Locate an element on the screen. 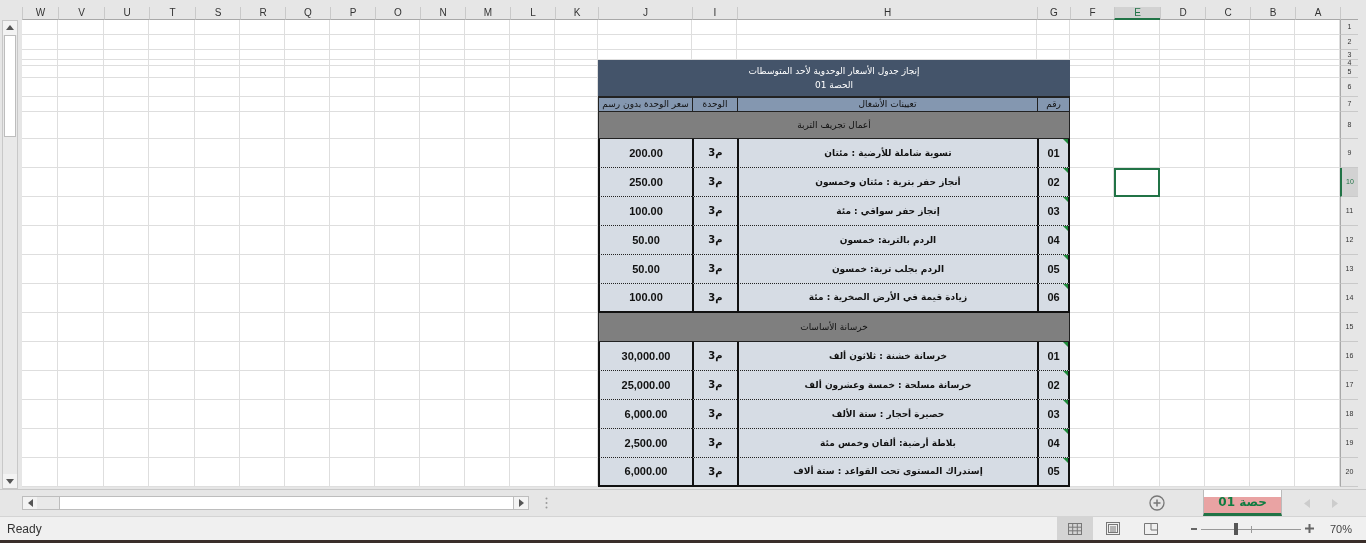 The width and height of the screenshot is (1366, 543). scroll-left-button is located at coordinates (30, 503).